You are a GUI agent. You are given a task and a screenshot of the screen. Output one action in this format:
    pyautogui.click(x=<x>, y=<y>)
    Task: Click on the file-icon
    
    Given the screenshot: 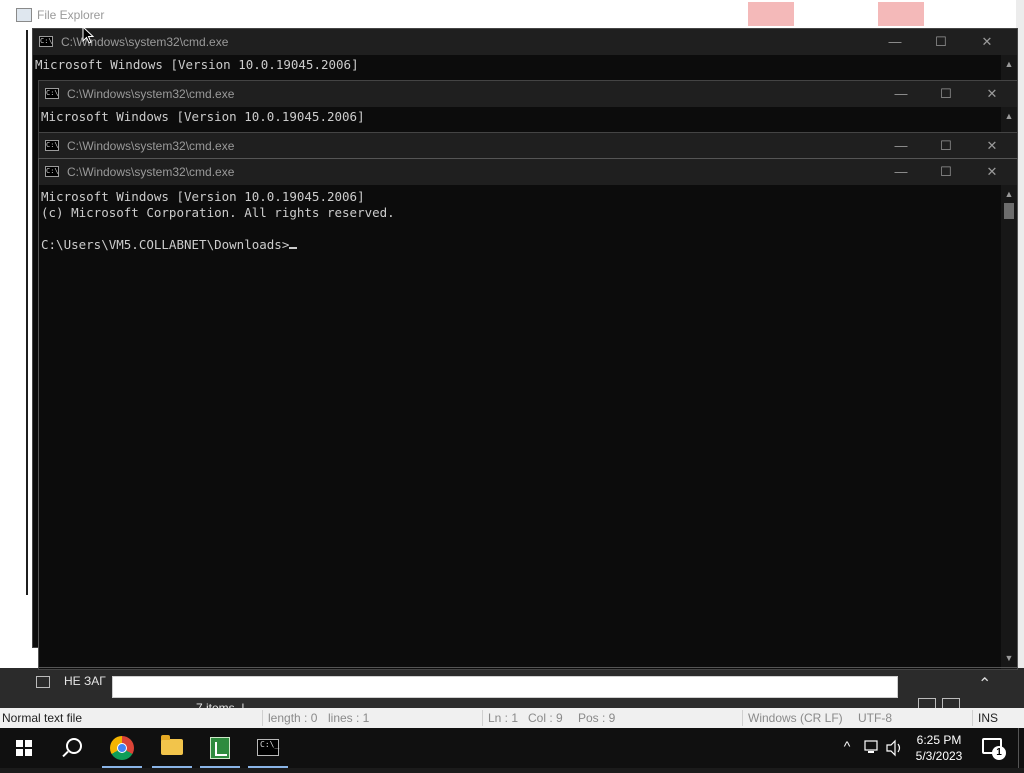 What is the action you would take?
    pyautogui.click(x=43, y=681)
    